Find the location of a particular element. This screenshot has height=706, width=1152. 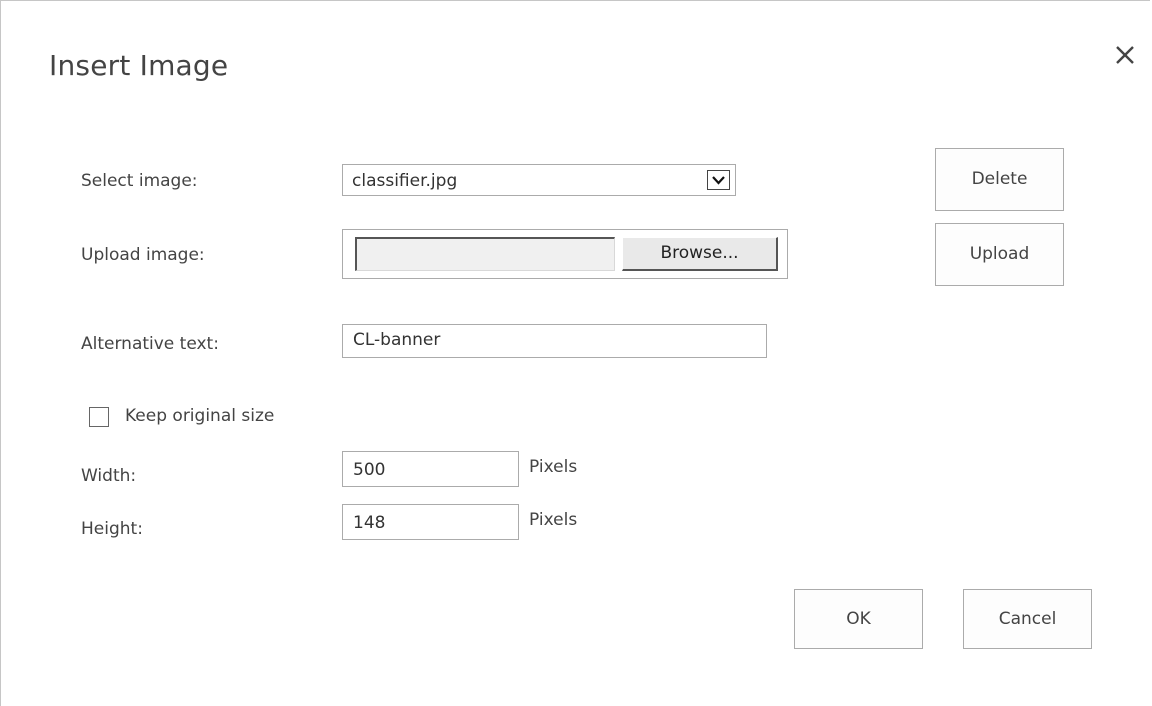

chevron-down-icon is located at coordinates (718, 180).